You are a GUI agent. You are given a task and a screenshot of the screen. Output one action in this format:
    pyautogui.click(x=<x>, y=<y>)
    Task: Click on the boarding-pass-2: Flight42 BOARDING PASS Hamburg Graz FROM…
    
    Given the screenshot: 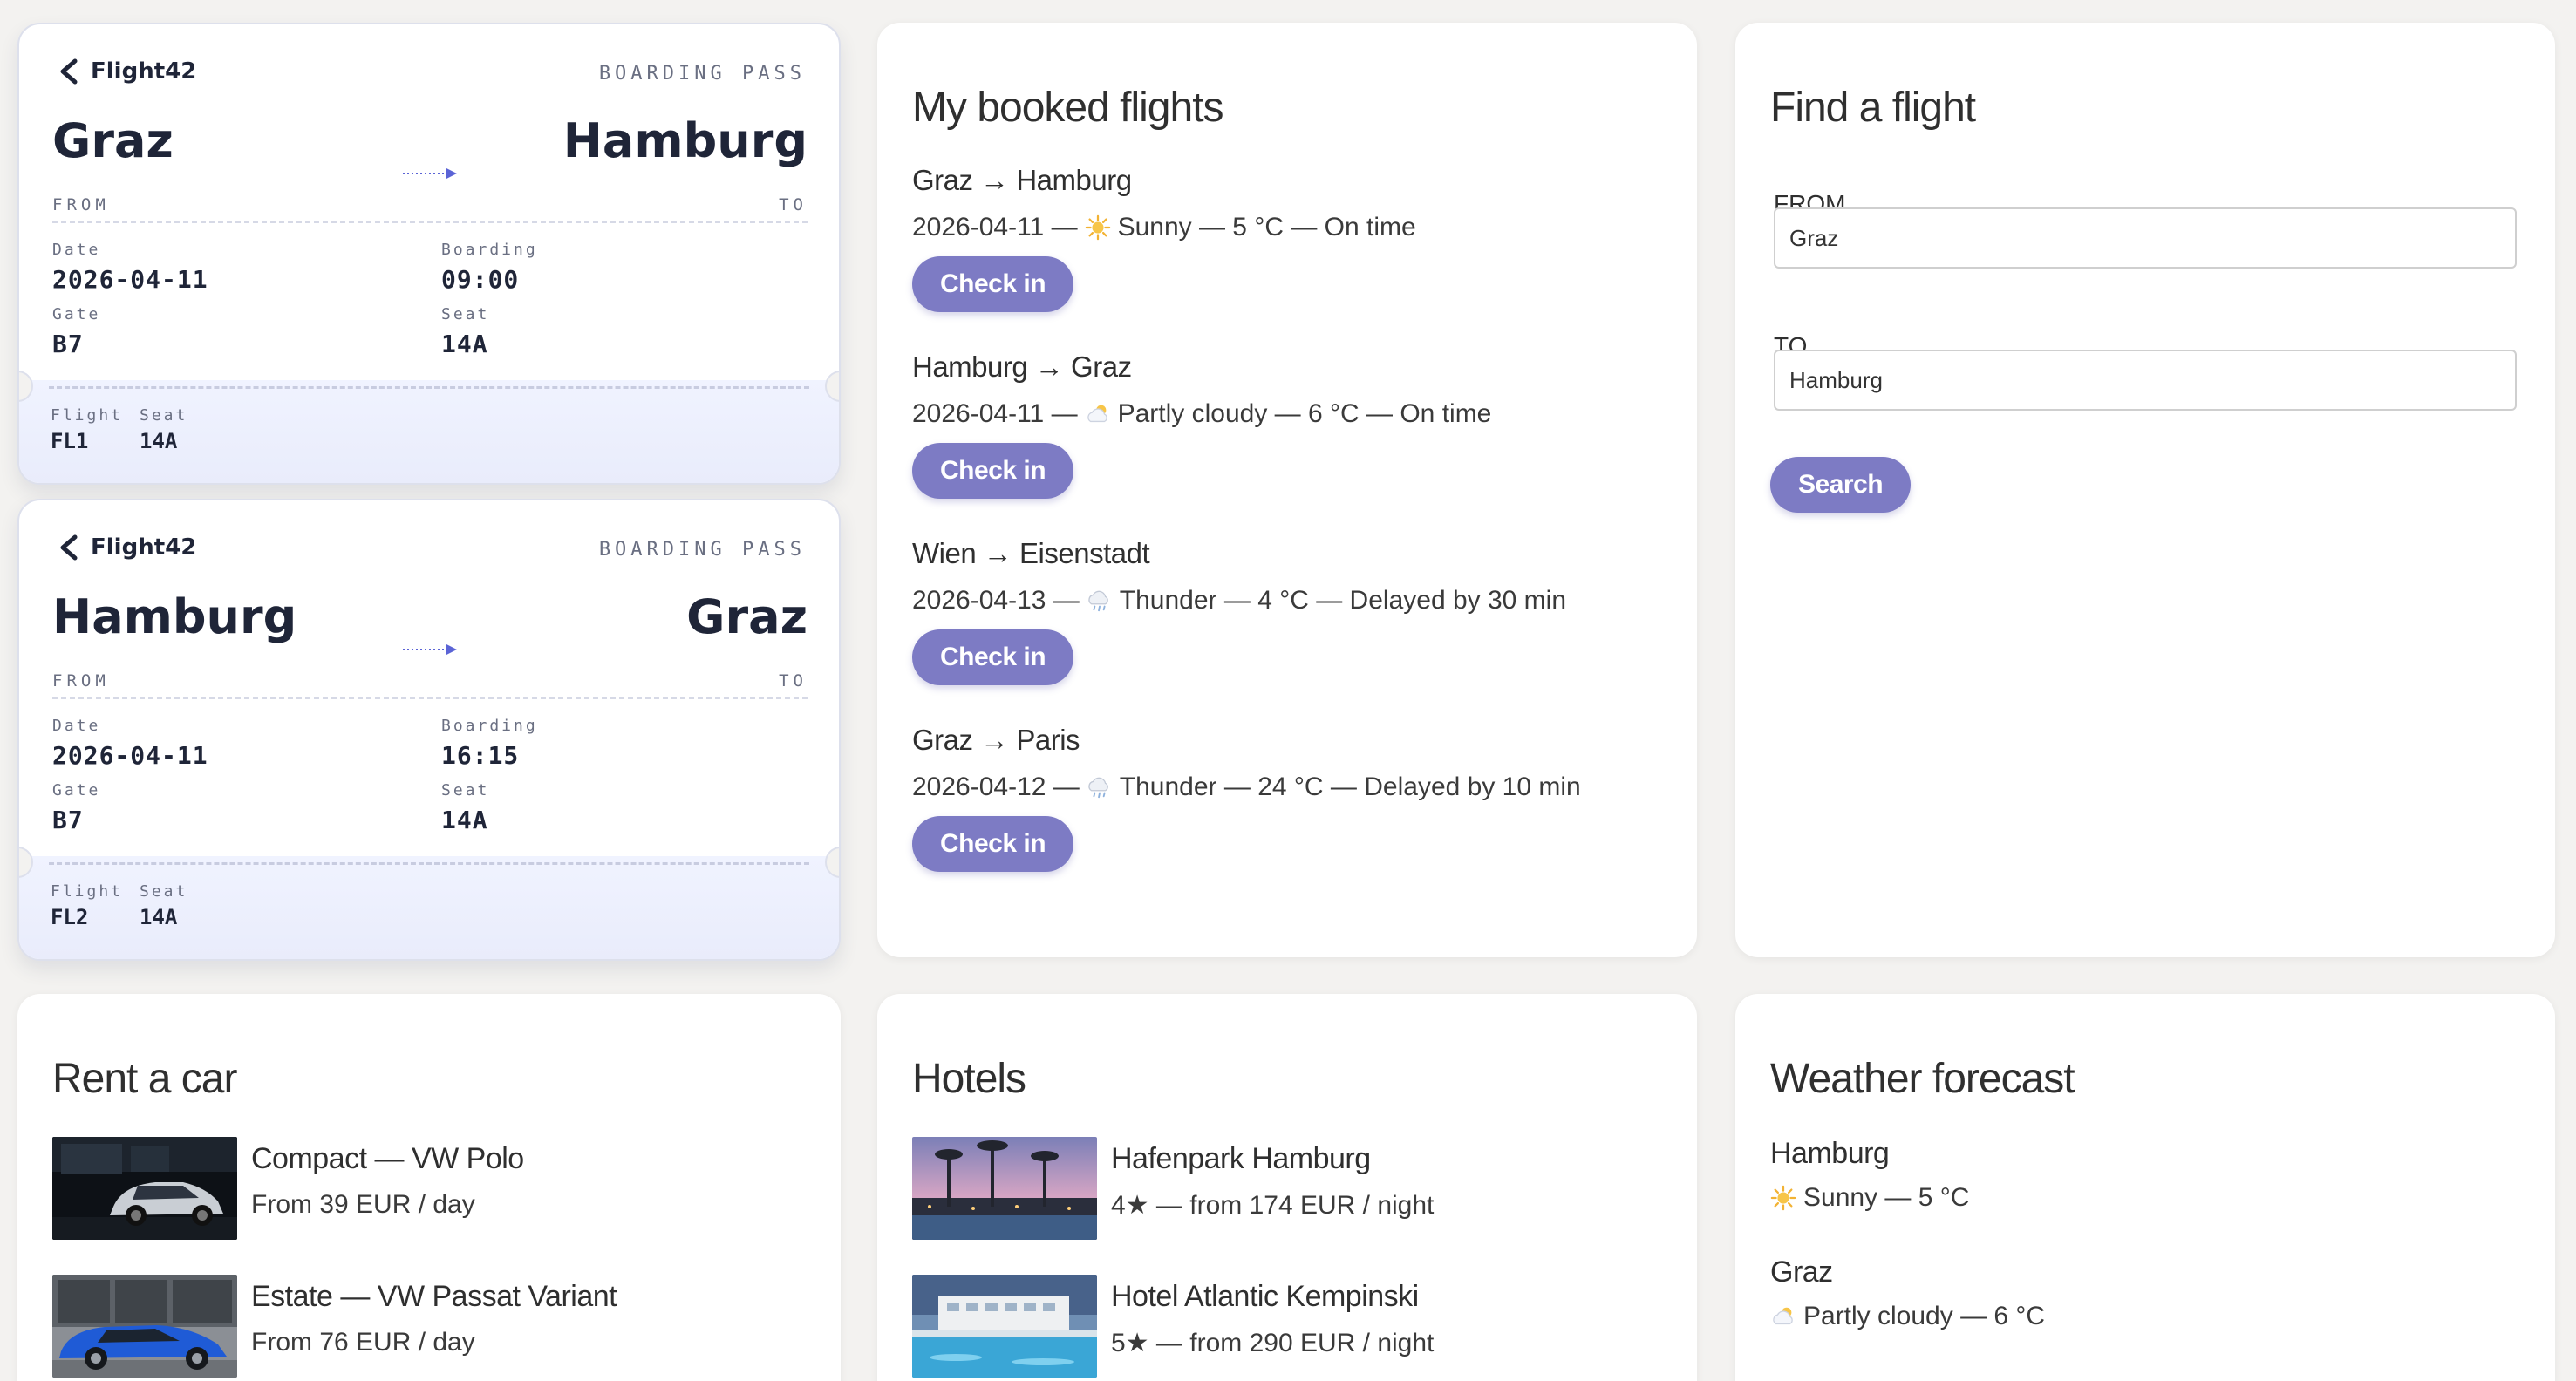 What is the action you would take?
    pyautogui.click(x=429, y=730)
    